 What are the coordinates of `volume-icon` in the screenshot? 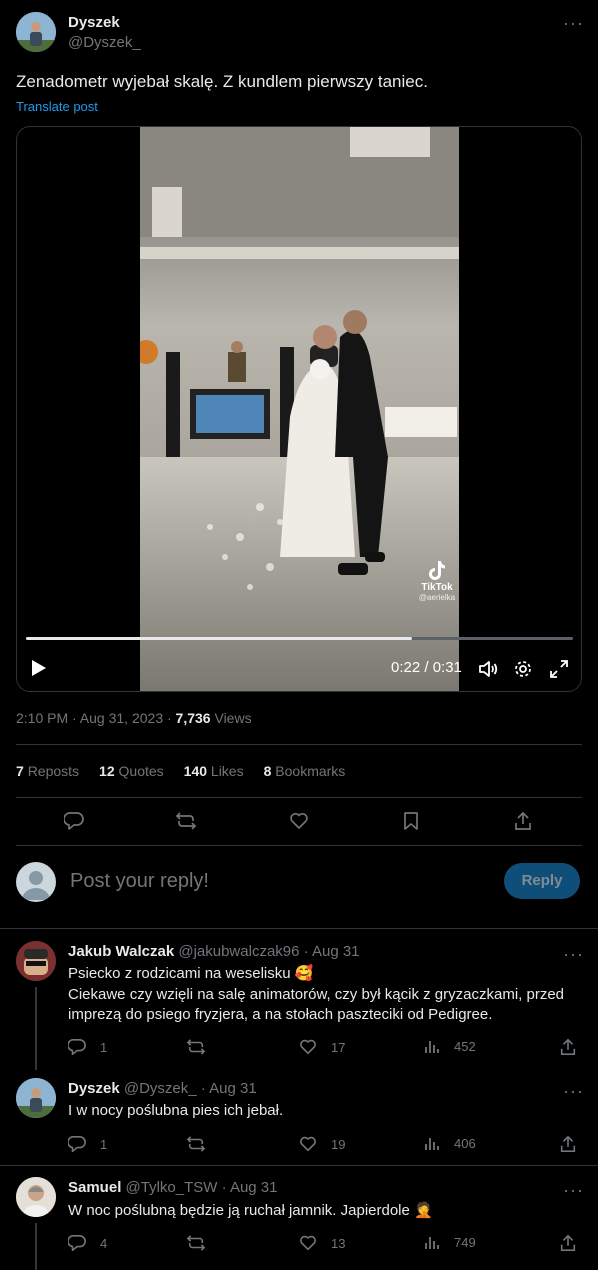 It's located at (488, 669).